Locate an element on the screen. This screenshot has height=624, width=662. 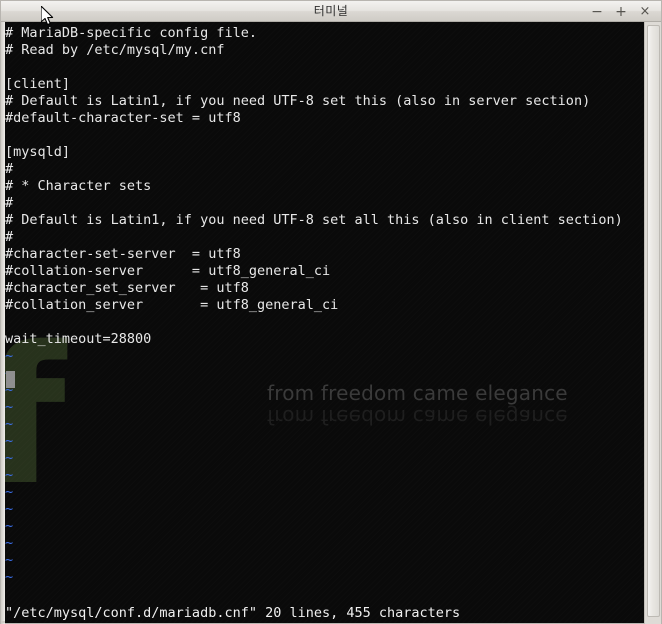
editor-line: # MariaDB-specific config file. is located at coordinates (131, 33).